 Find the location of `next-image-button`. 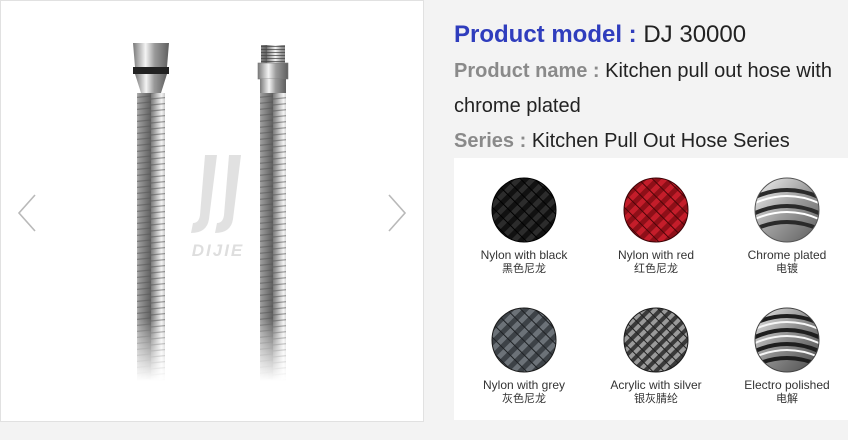

next-image-button is located at coordinates (396, 213).